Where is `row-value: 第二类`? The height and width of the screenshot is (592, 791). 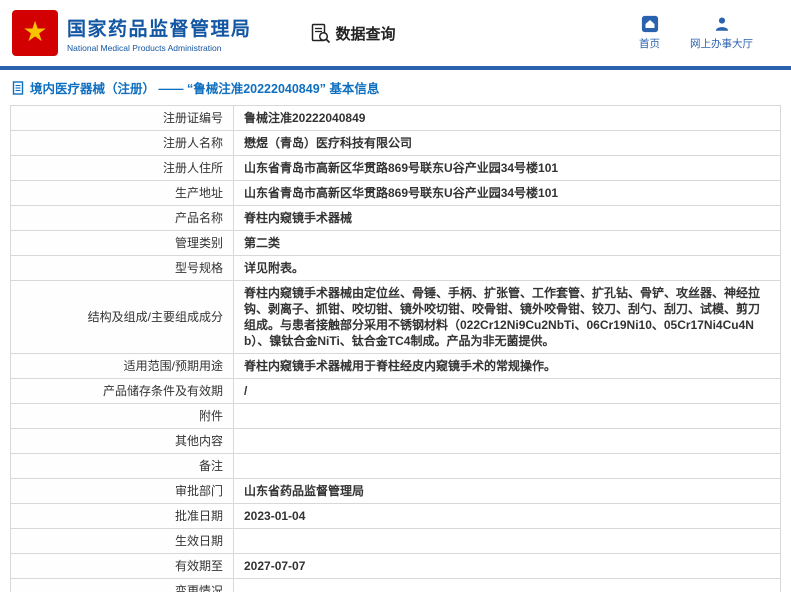
row-value: 第二类 is located at coordinates (507, 243).